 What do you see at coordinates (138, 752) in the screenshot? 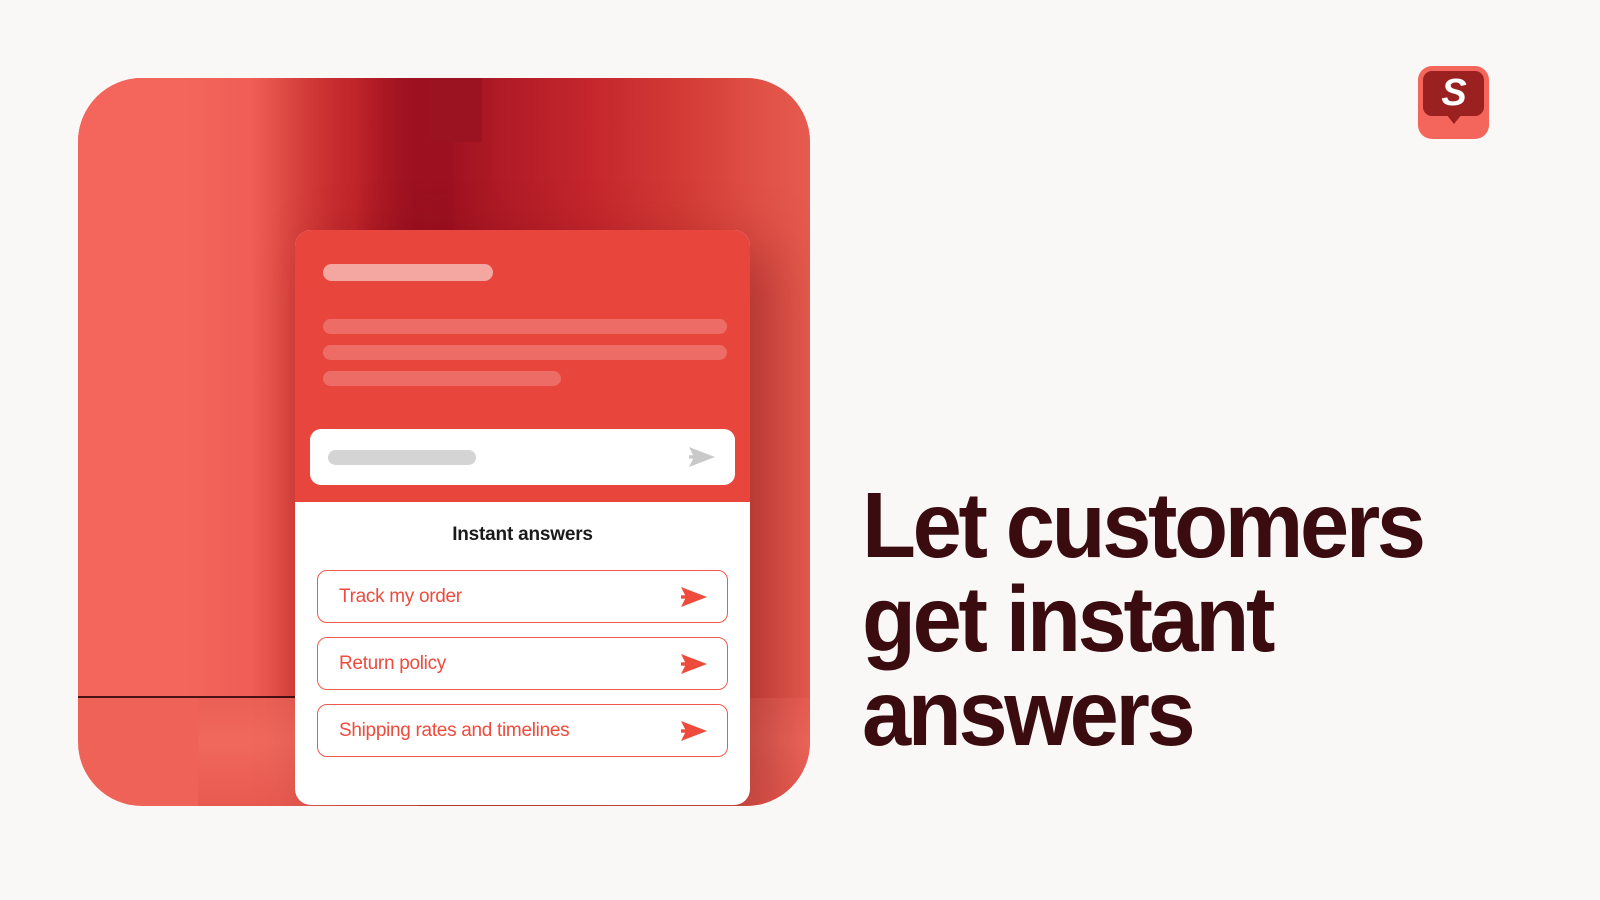
I see `scene-floor-corner` at bounding box center [138, 752].